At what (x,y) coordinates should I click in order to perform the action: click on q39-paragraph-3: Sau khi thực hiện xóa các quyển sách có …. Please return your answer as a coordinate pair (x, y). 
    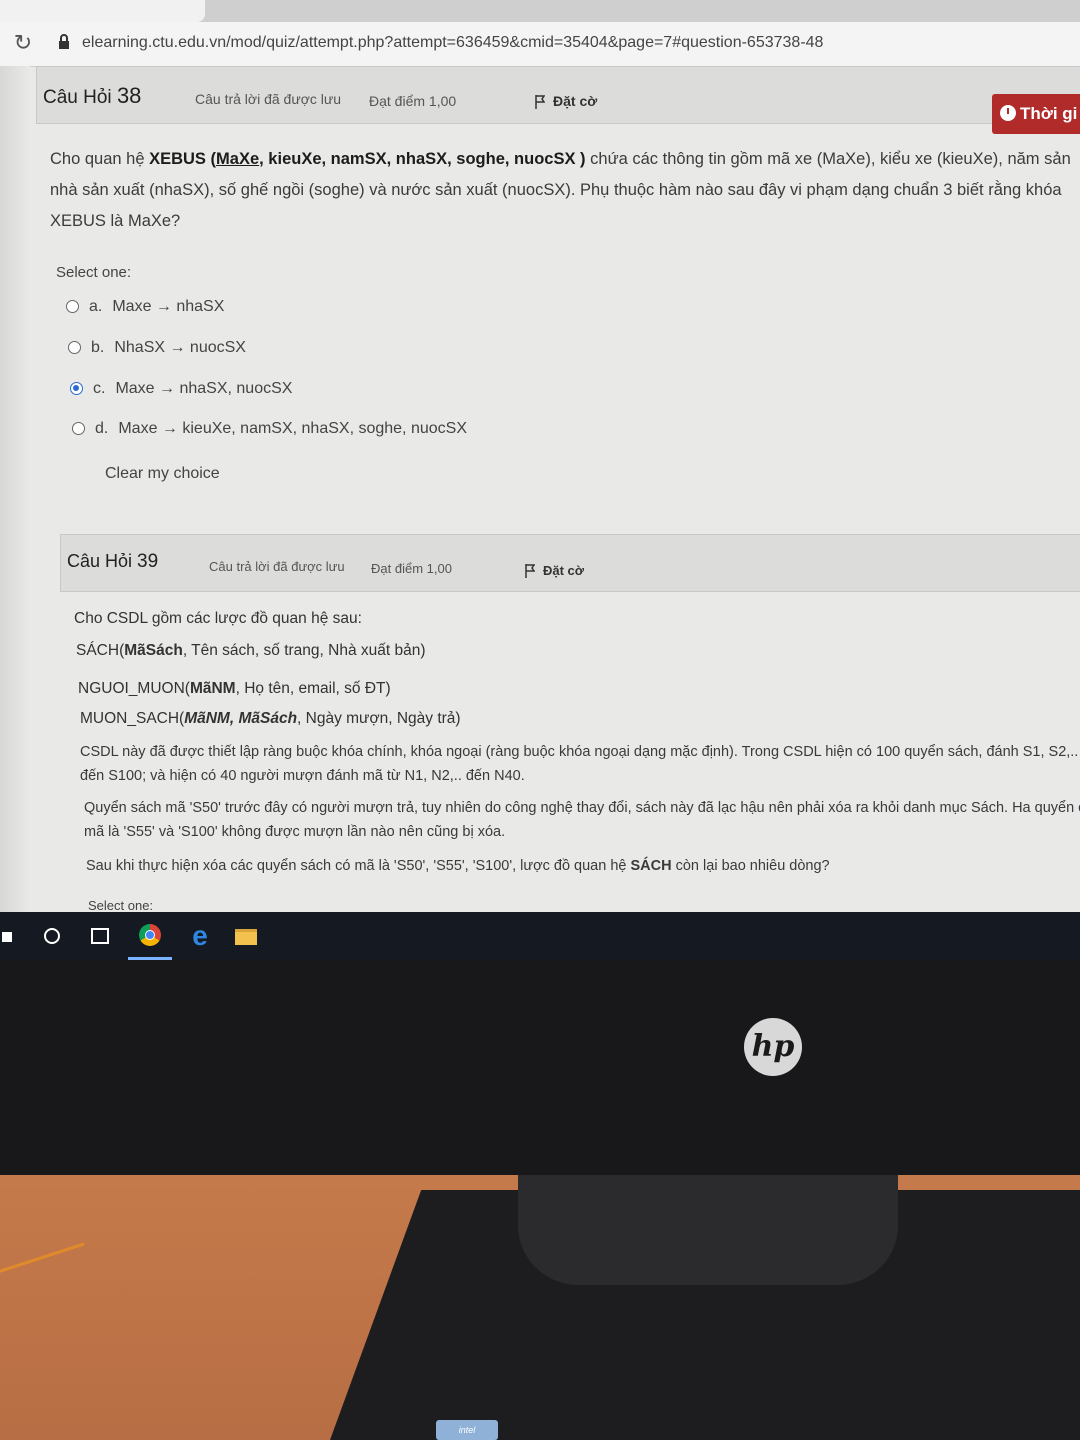
    Looking at the image, I should click on (458, 866).